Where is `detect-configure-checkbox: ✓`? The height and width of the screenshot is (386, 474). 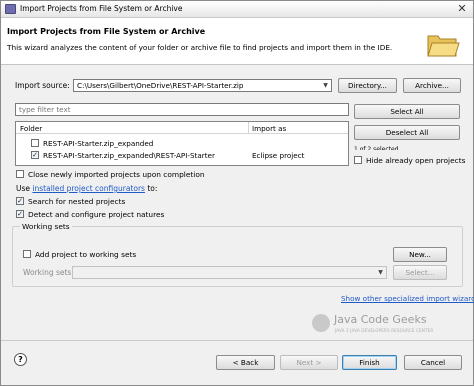 detect-configure-checkbox: ✓ is located at coordinates (20, 214).